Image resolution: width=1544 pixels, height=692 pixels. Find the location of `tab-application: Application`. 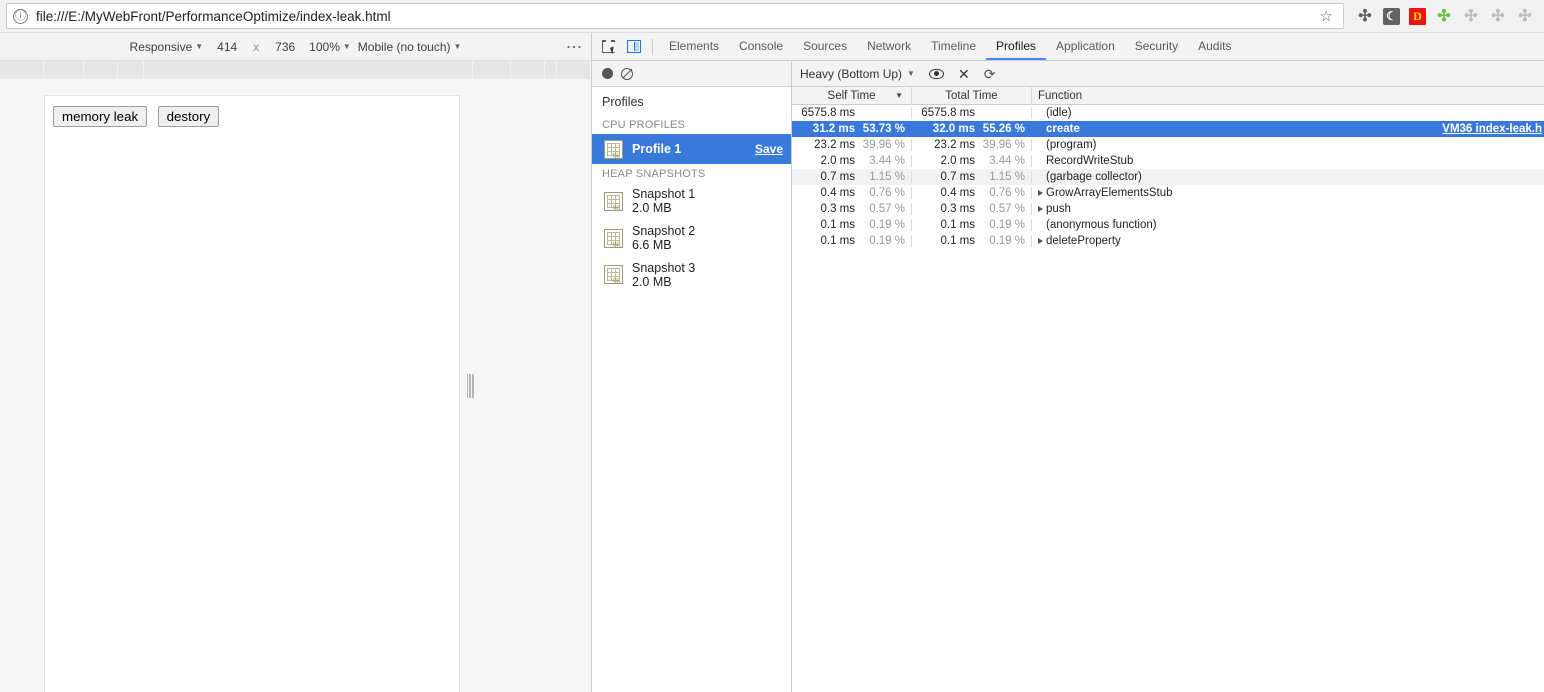

tab-application: Application is located at coordinates (1085, 46).